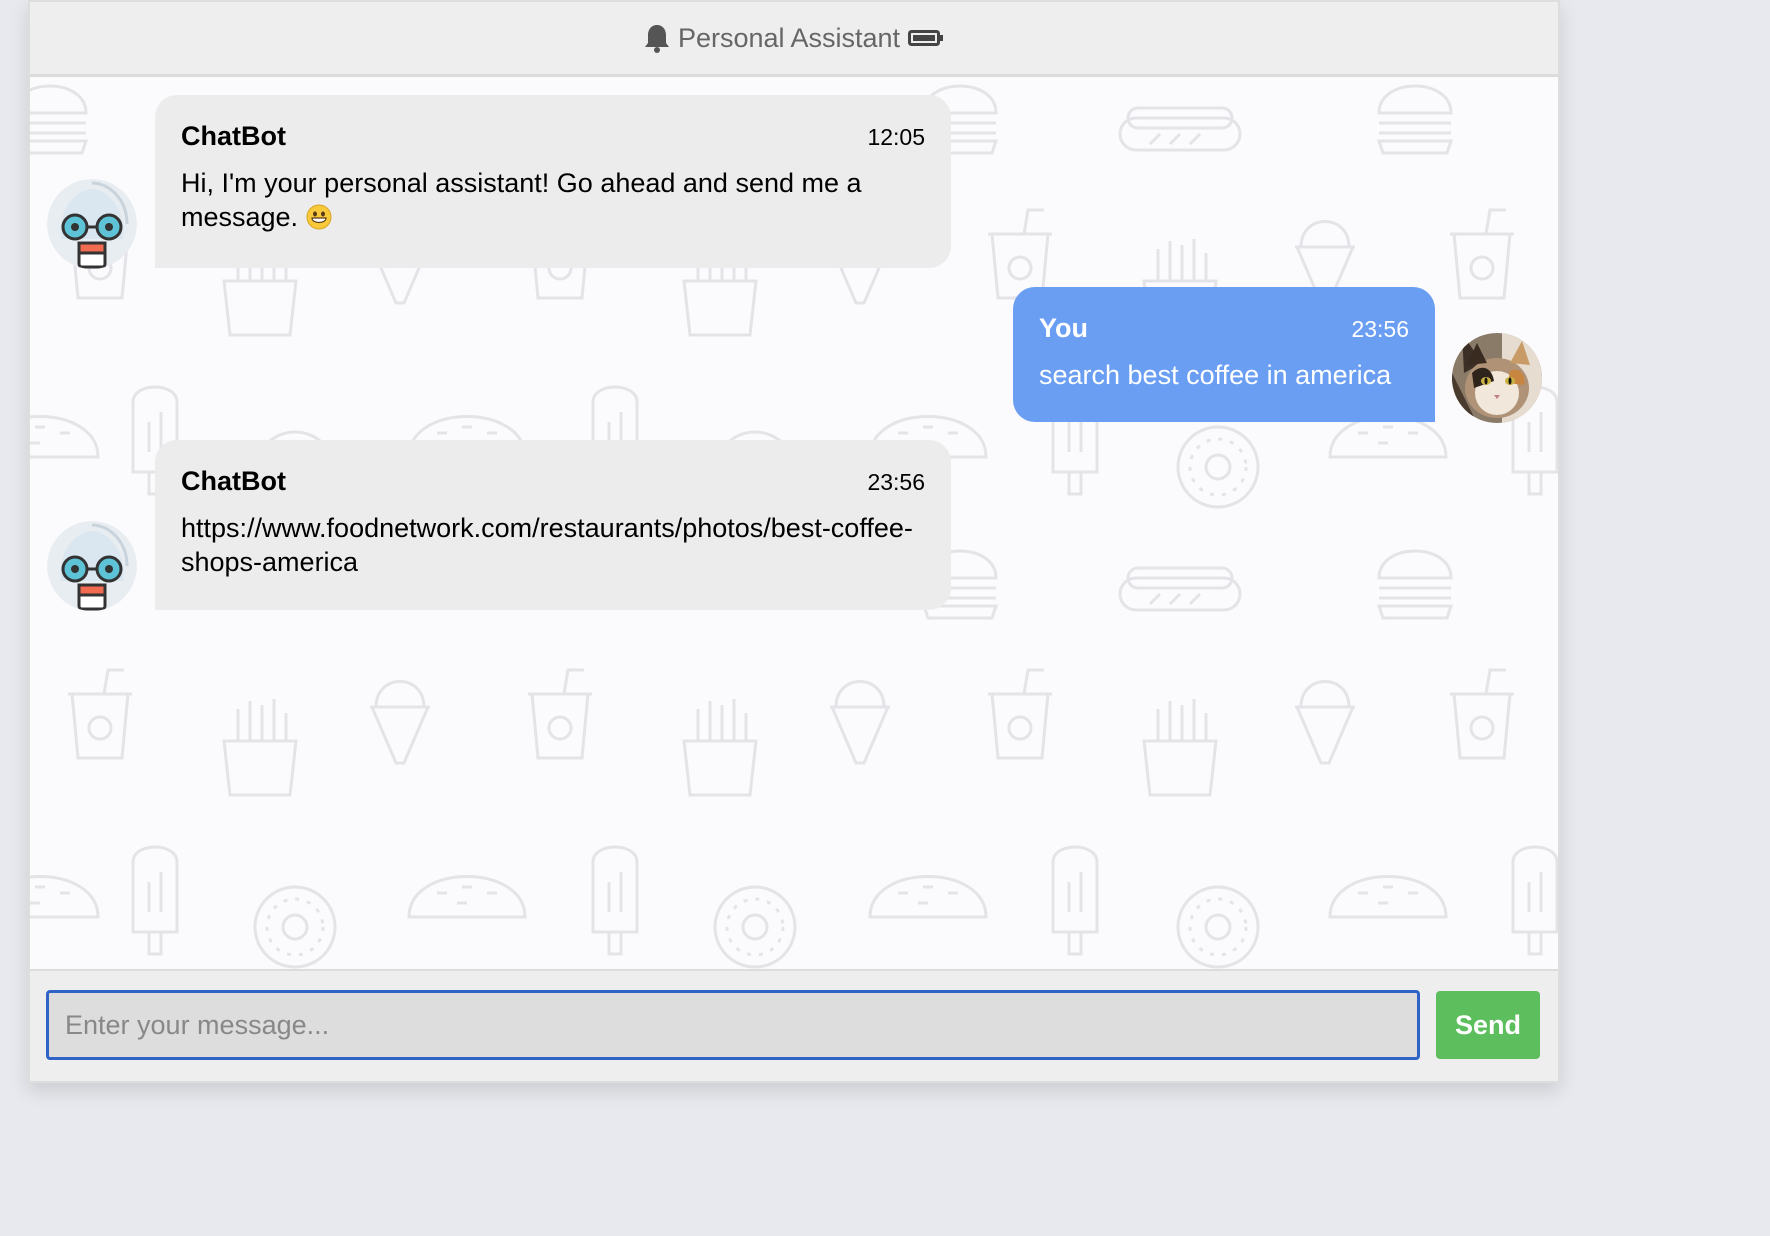 The height and width of the screenshot is (1236, 1770). I want to click on message-composer: Send, so click(794, 1025).